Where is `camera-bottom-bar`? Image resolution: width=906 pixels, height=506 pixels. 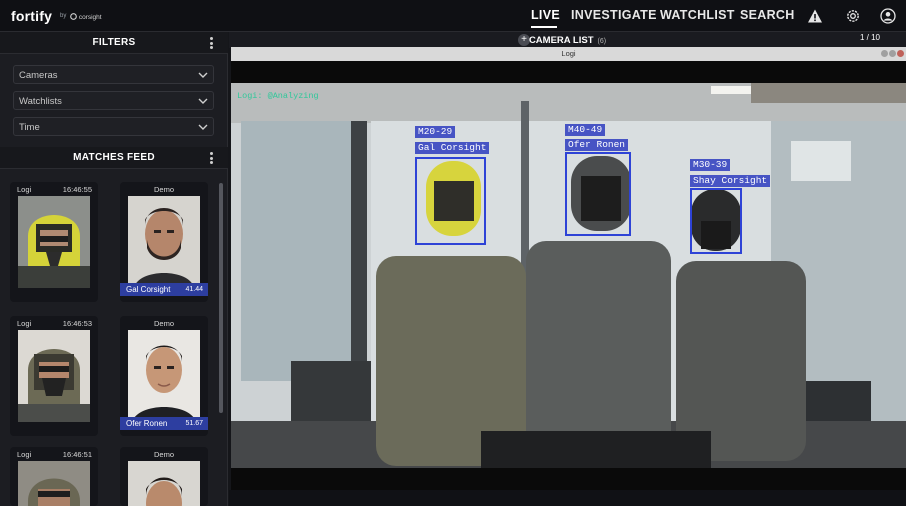 camera-bottom-bar is located at coordinates (567, 498).